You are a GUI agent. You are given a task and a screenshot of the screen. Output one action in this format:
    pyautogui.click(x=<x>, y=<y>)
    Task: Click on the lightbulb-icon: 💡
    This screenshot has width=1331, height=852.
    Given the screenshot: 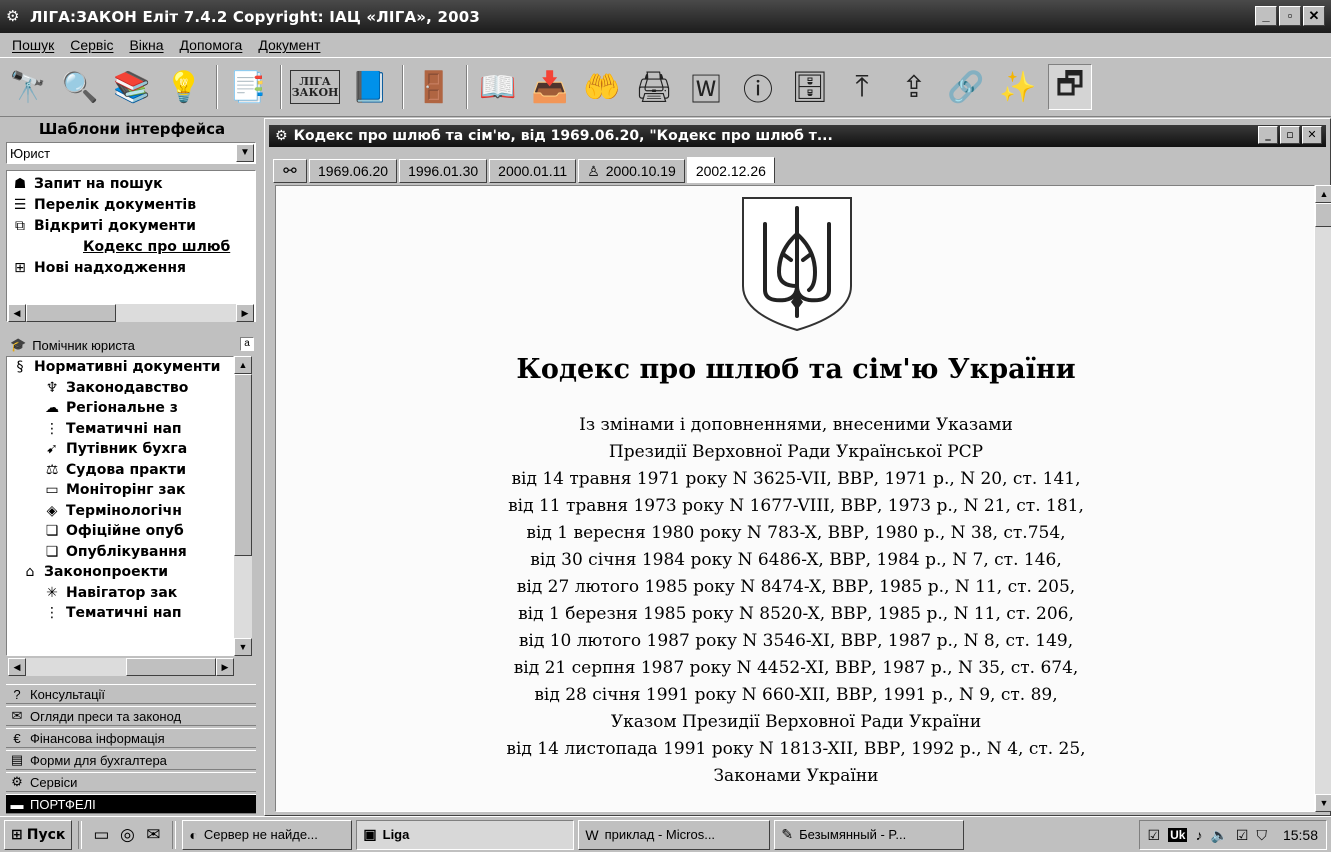 What is the action you would take?
    pyautogui.click(x=184, y=87)
    